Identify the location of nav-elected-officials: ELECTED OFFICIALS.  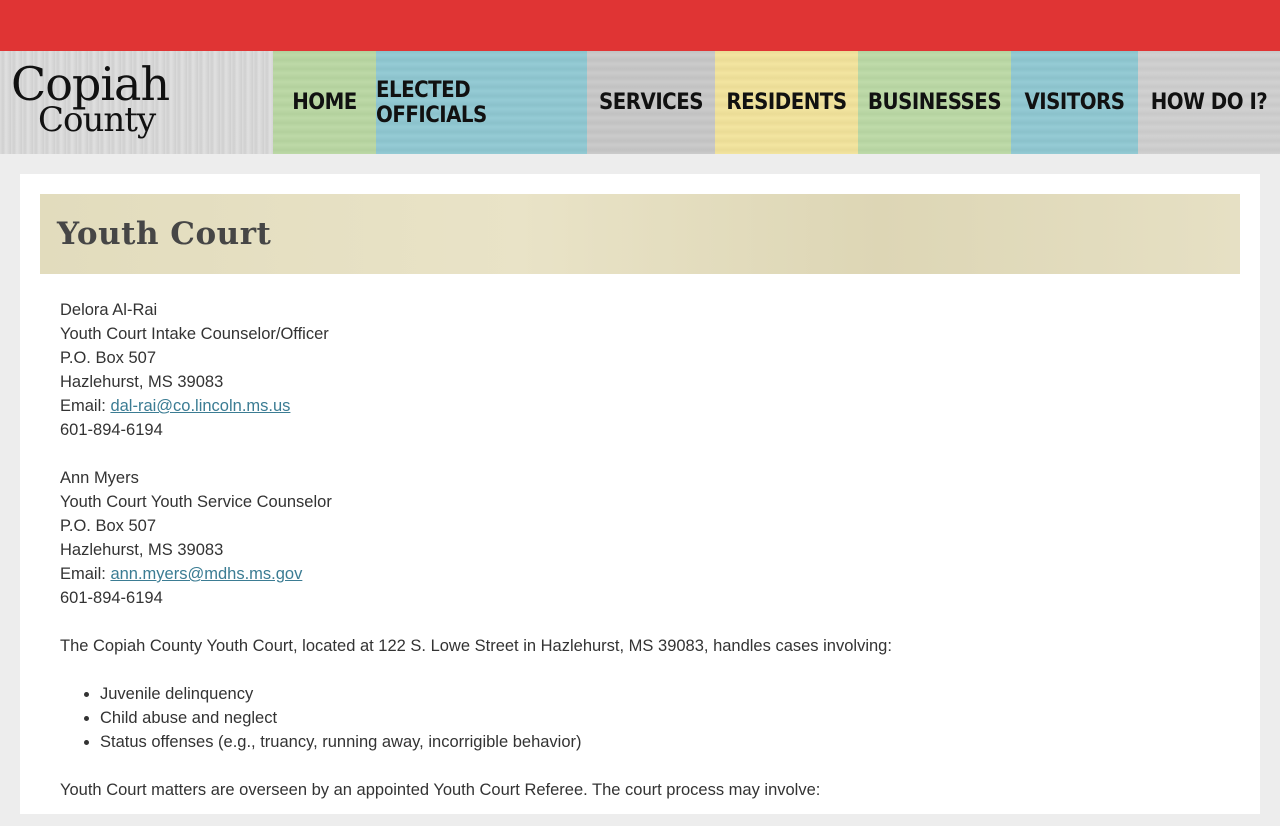
(481, 102).